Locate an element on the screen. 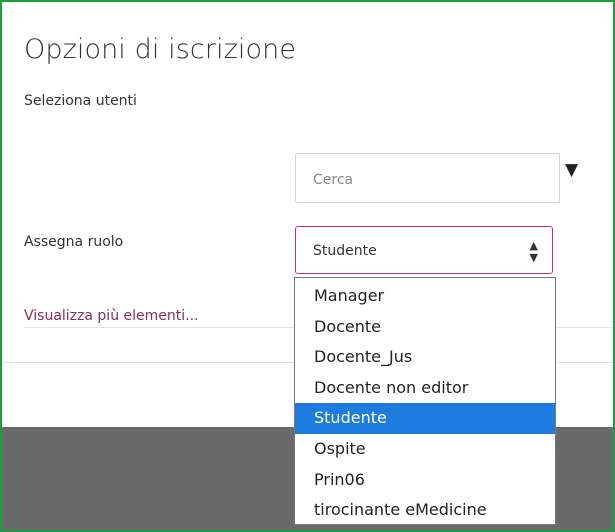 Image resolution: width=615 pixels, height=532 pixels. role-option: Prin06 is located at coordinates (425, 480).